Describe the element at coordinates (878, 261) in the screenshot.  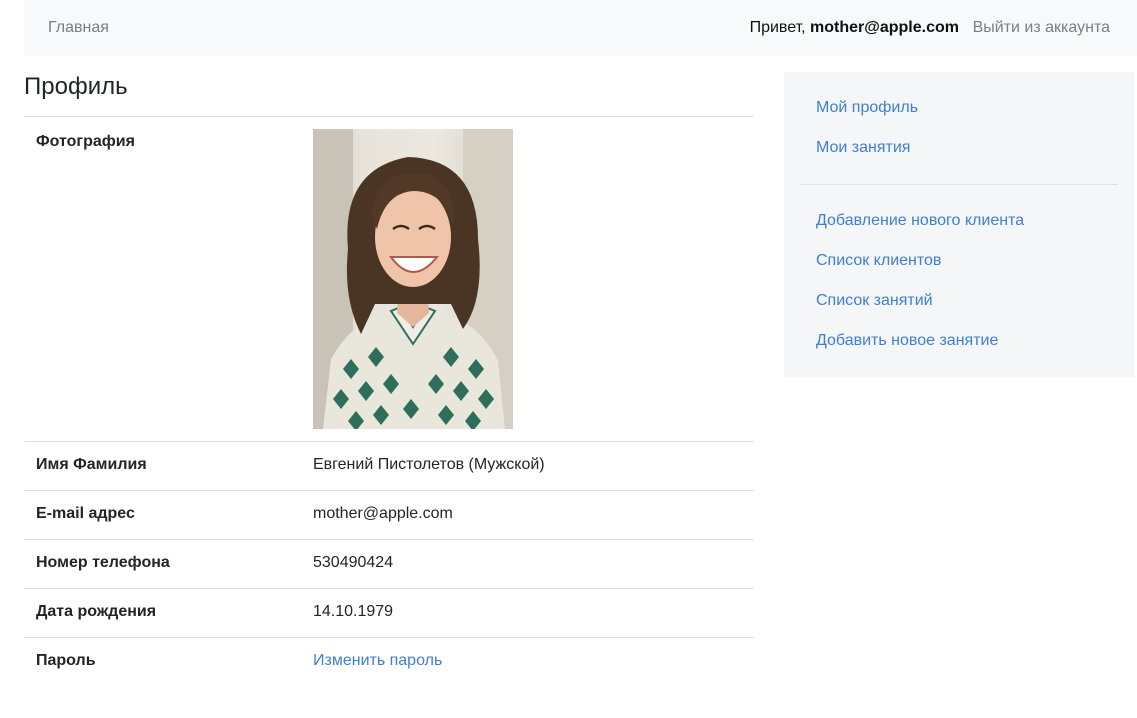
I see `sidebar-item-client-list: Список клиентов` at that location.